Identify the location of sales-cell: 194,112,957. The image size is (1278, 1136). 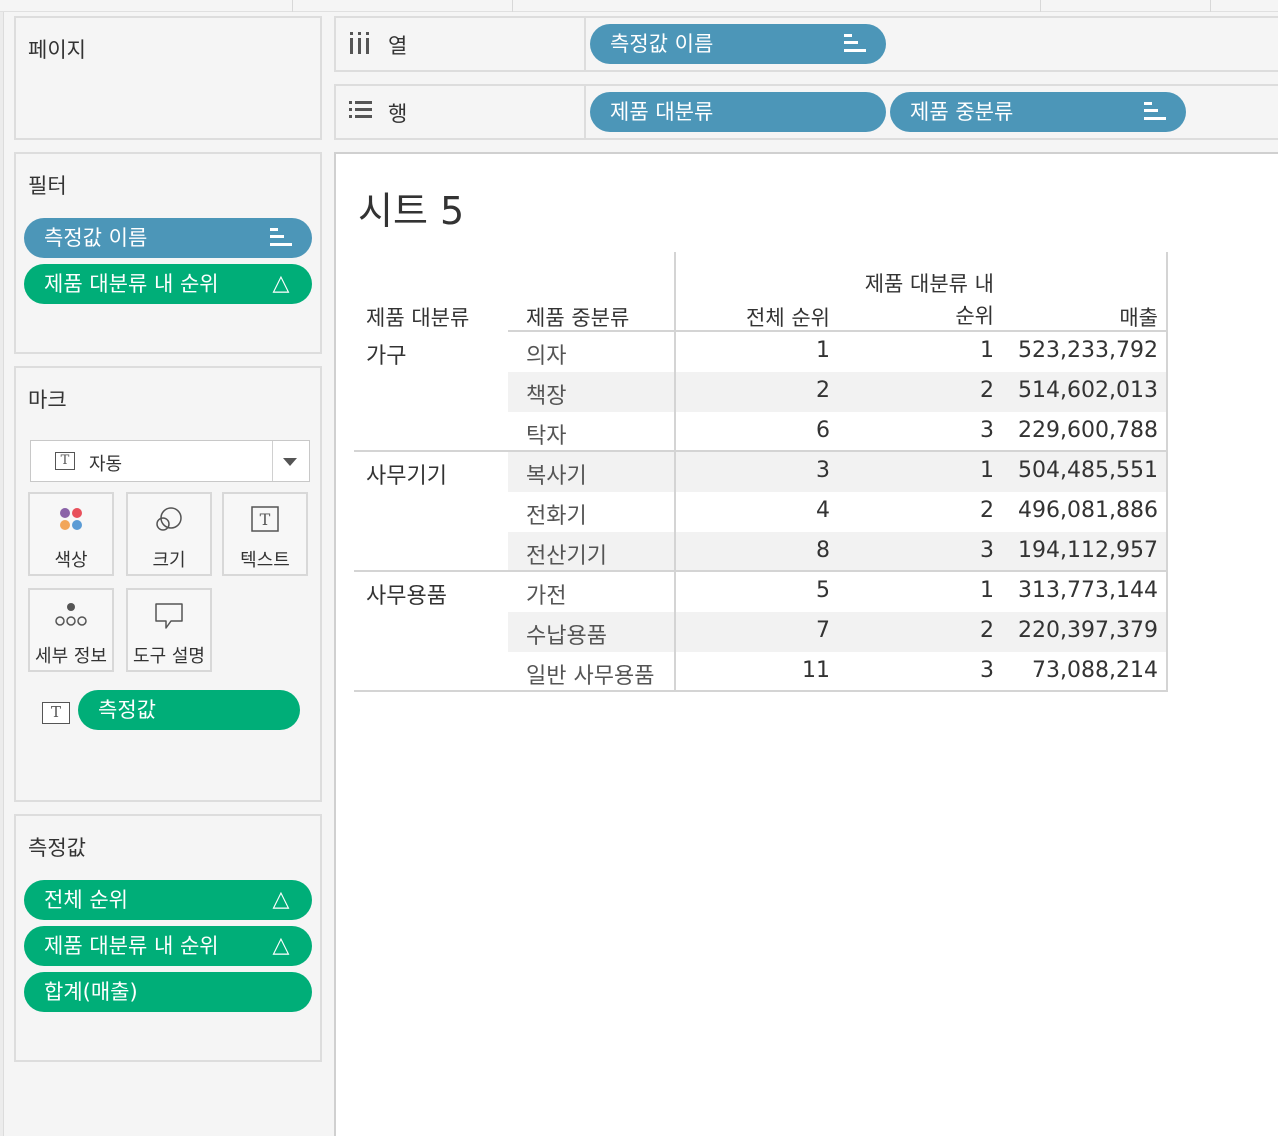
(1088, 550).